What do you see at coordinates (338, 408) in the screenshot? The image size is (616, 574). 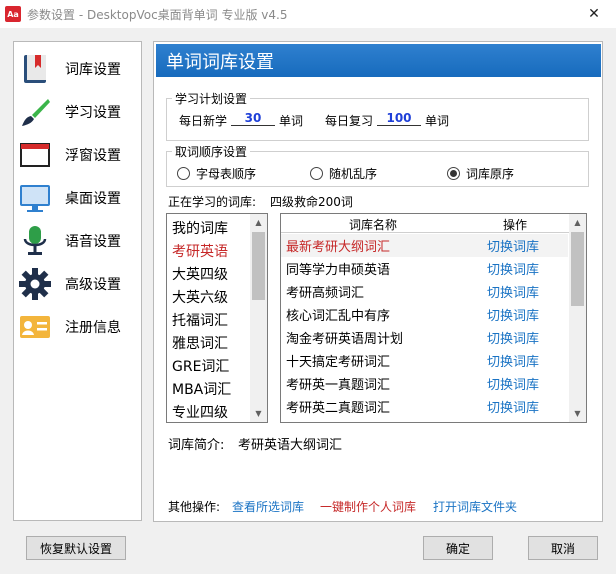 I see `library-name: 考研英二真题词汇` at bounding box center [338, 408].